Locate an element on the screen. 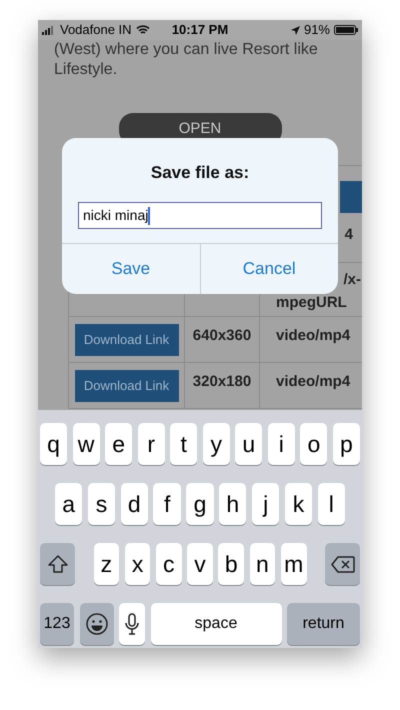 The height and width of the screenshot is (710, 400). backspace-icon is located at coordinates (342, 564).